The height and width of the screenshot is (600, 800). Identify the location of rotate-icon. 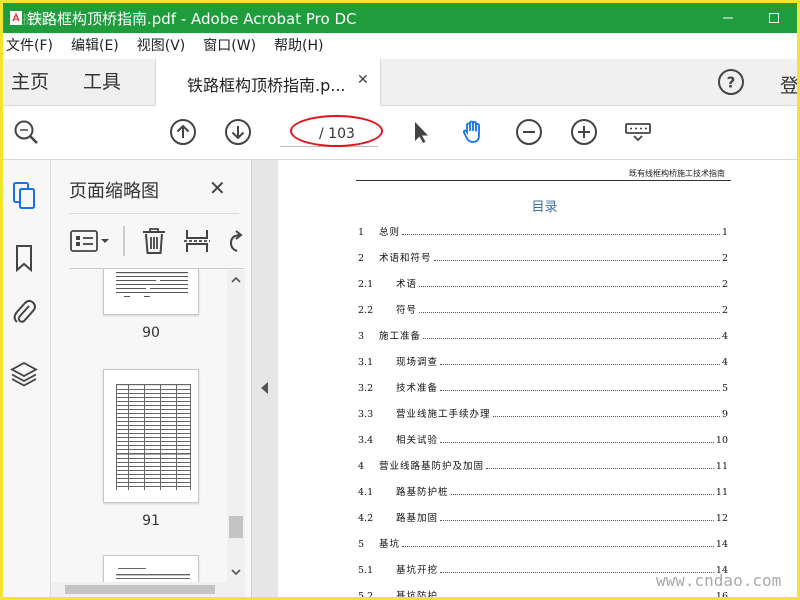
(234, 241).